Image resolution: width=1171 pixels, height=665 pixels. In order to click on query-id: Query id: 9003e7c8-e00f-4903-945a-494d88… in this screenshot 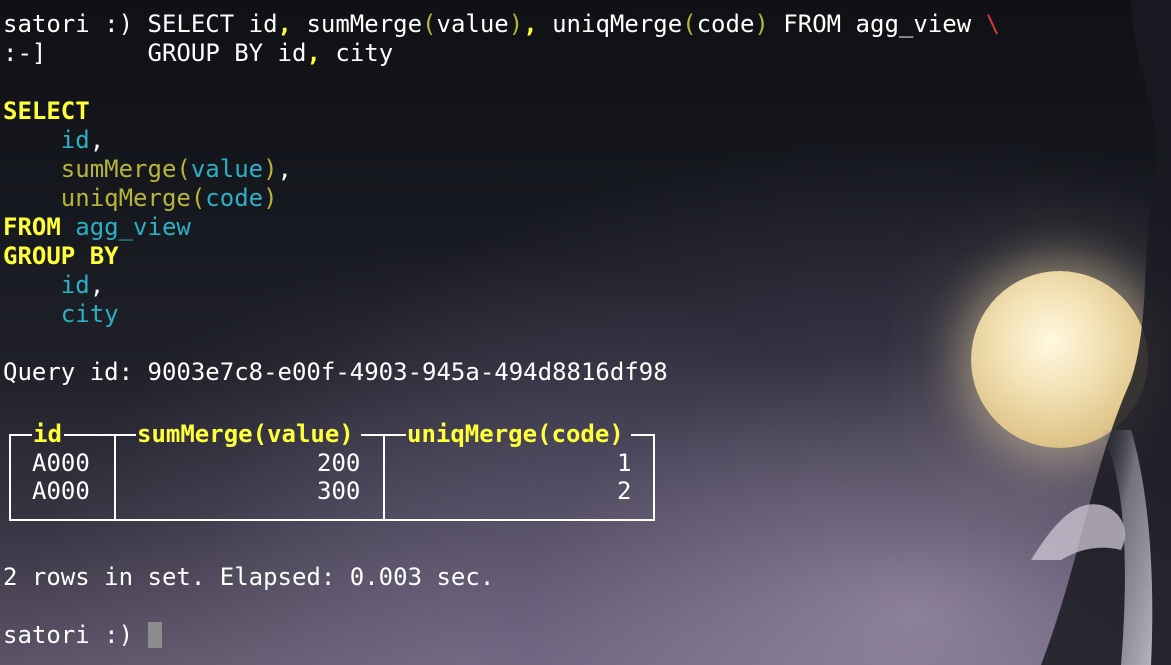, I will do `click(335, 372)`.